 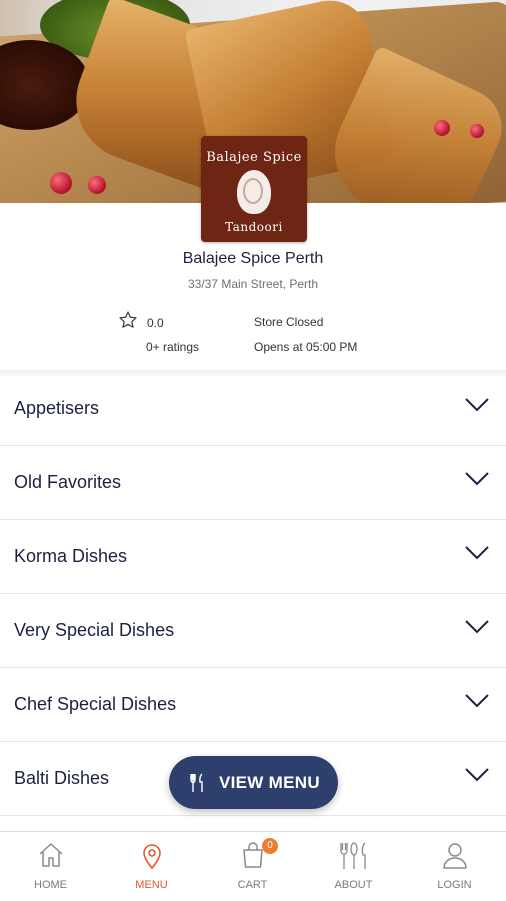 What do you see at coordinates (254, 157) in the screenshot?
I see `logo-text-top: Balajee Spice` at bounding box center [254, 157].